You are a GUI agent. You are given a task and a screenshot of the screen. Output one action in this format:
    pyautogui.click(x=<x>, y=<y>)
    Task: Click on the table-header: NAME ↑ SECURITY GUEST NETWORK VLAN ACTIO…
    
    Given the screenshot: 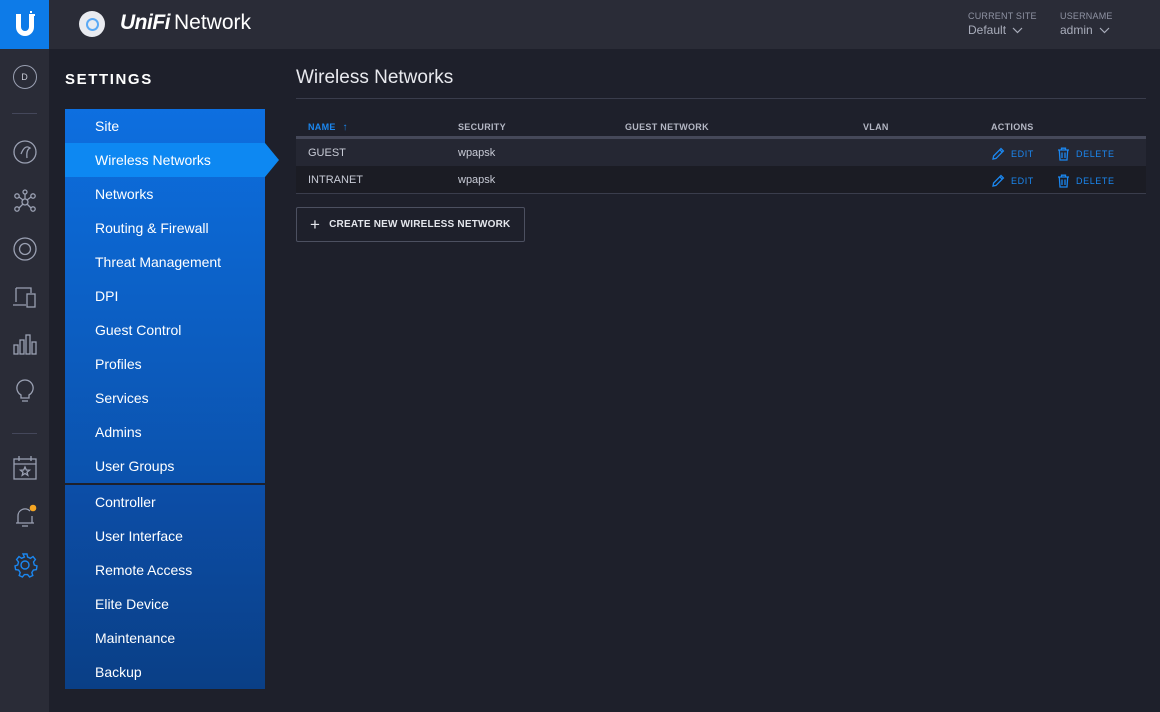 What is the action you would take?
    pyautogui.click(x=721, y=128)
    